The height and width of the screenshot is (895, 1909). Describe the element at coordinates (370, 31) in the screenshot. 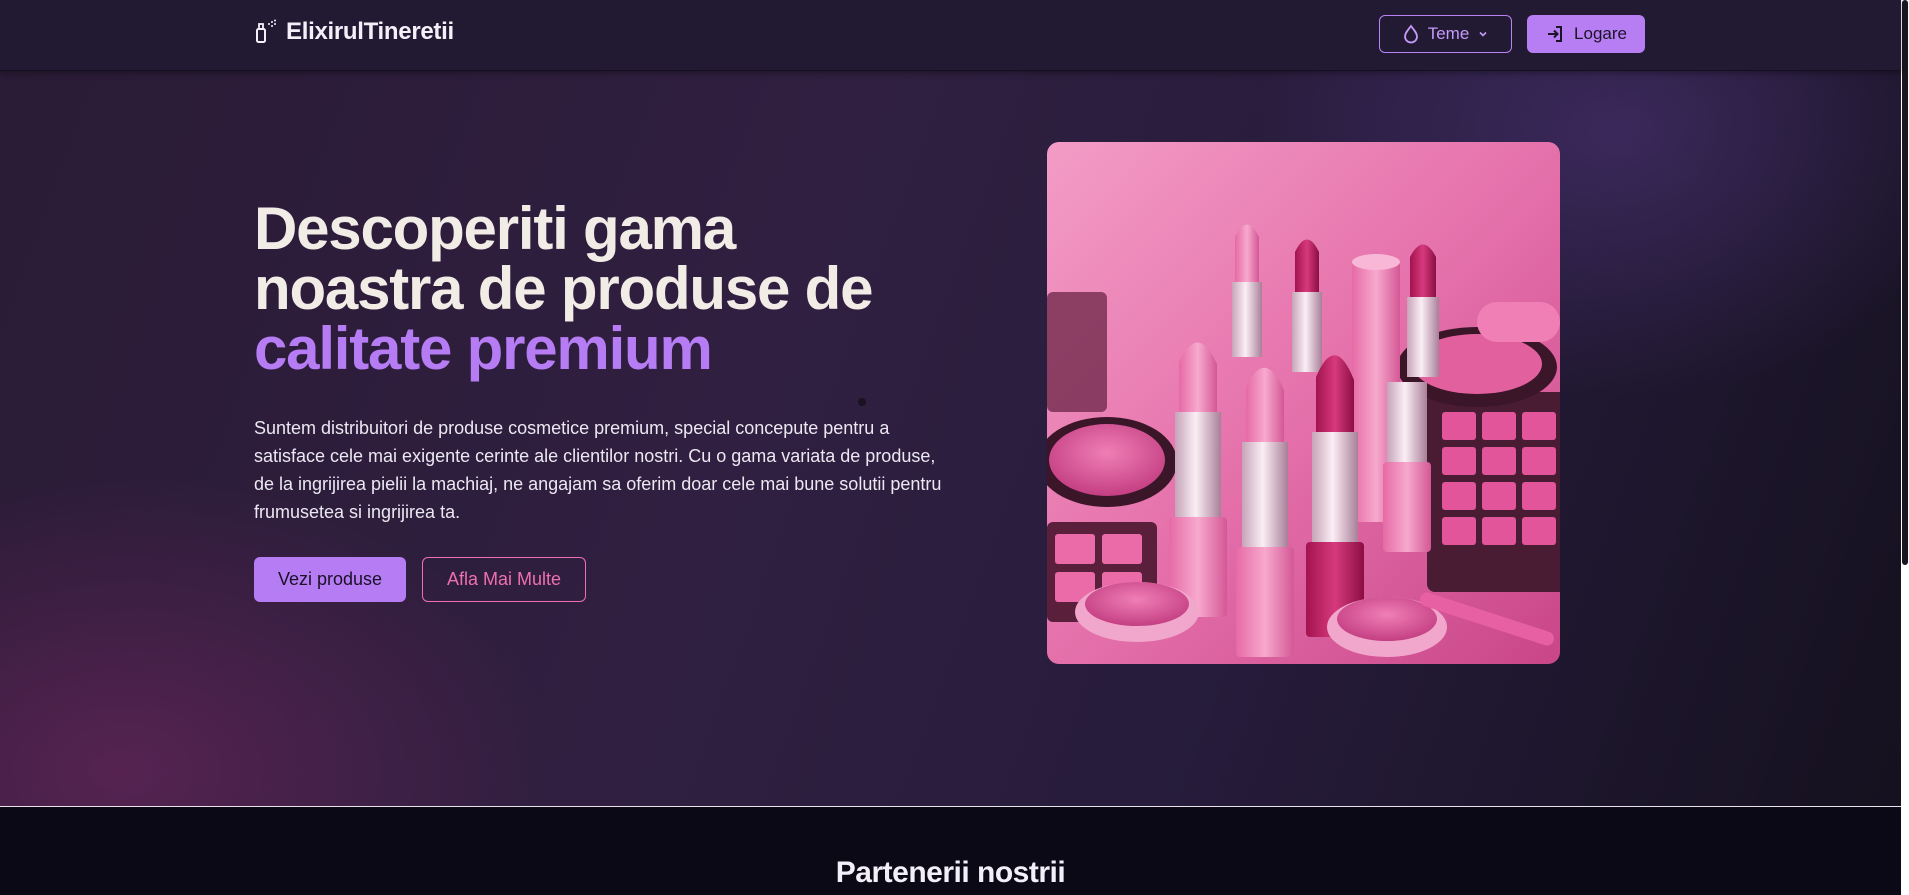

I see `brand-name: ElixirulTineretii` at that location.